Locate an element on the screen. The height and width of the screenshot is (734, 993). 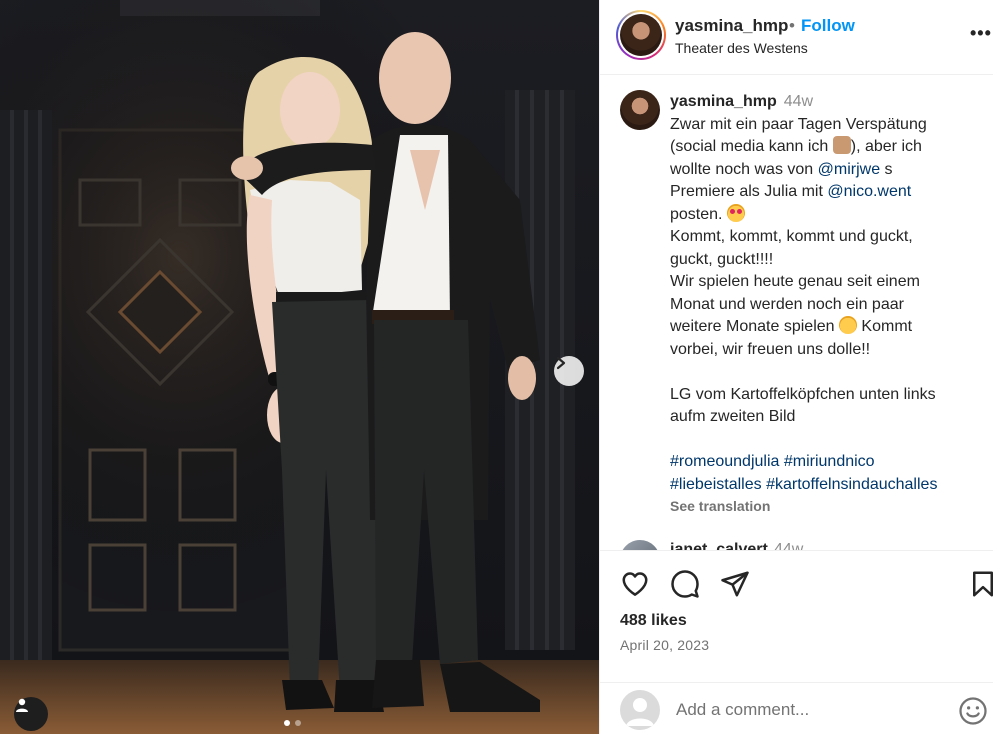
caption-text: ), aber ich is located at coordinates (886, 146).